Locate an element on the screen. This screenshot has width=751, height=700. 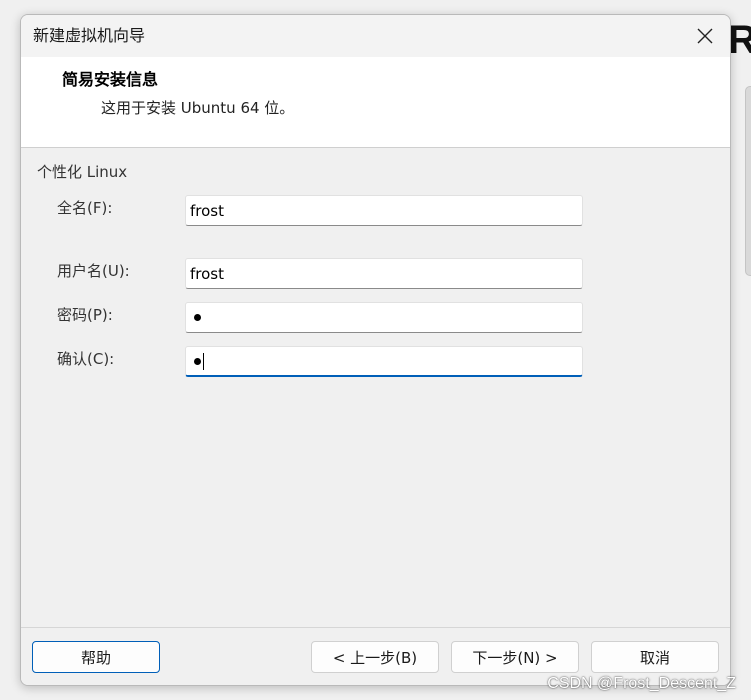
password-label: 密码(P): is located at coordinates (85, 315).